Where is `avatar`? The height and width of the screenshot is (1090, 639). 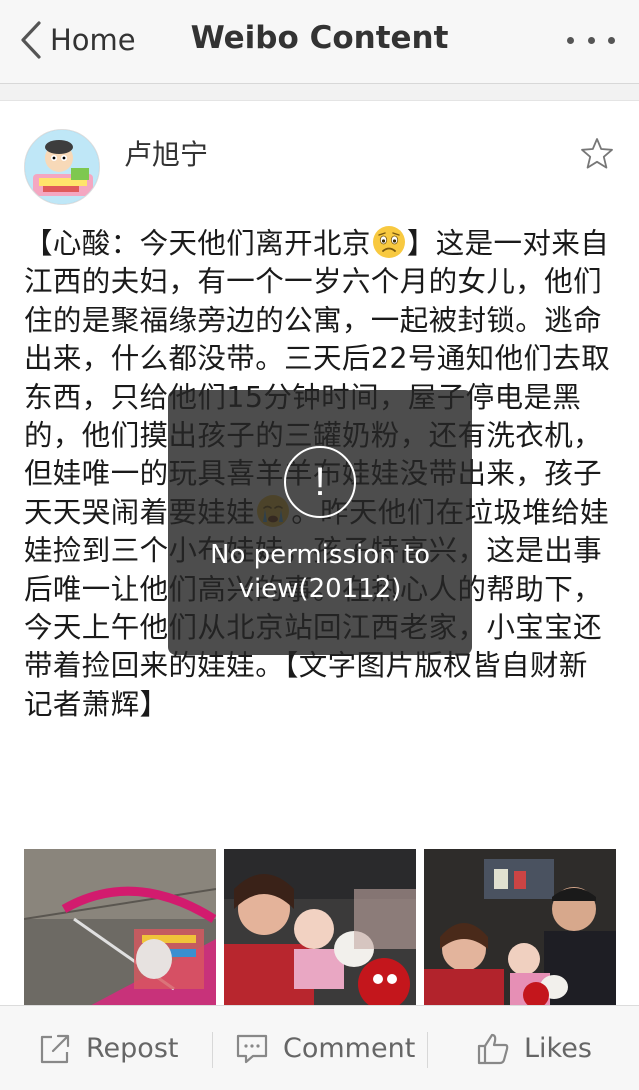
avatar is located at coordinates (62, 167).